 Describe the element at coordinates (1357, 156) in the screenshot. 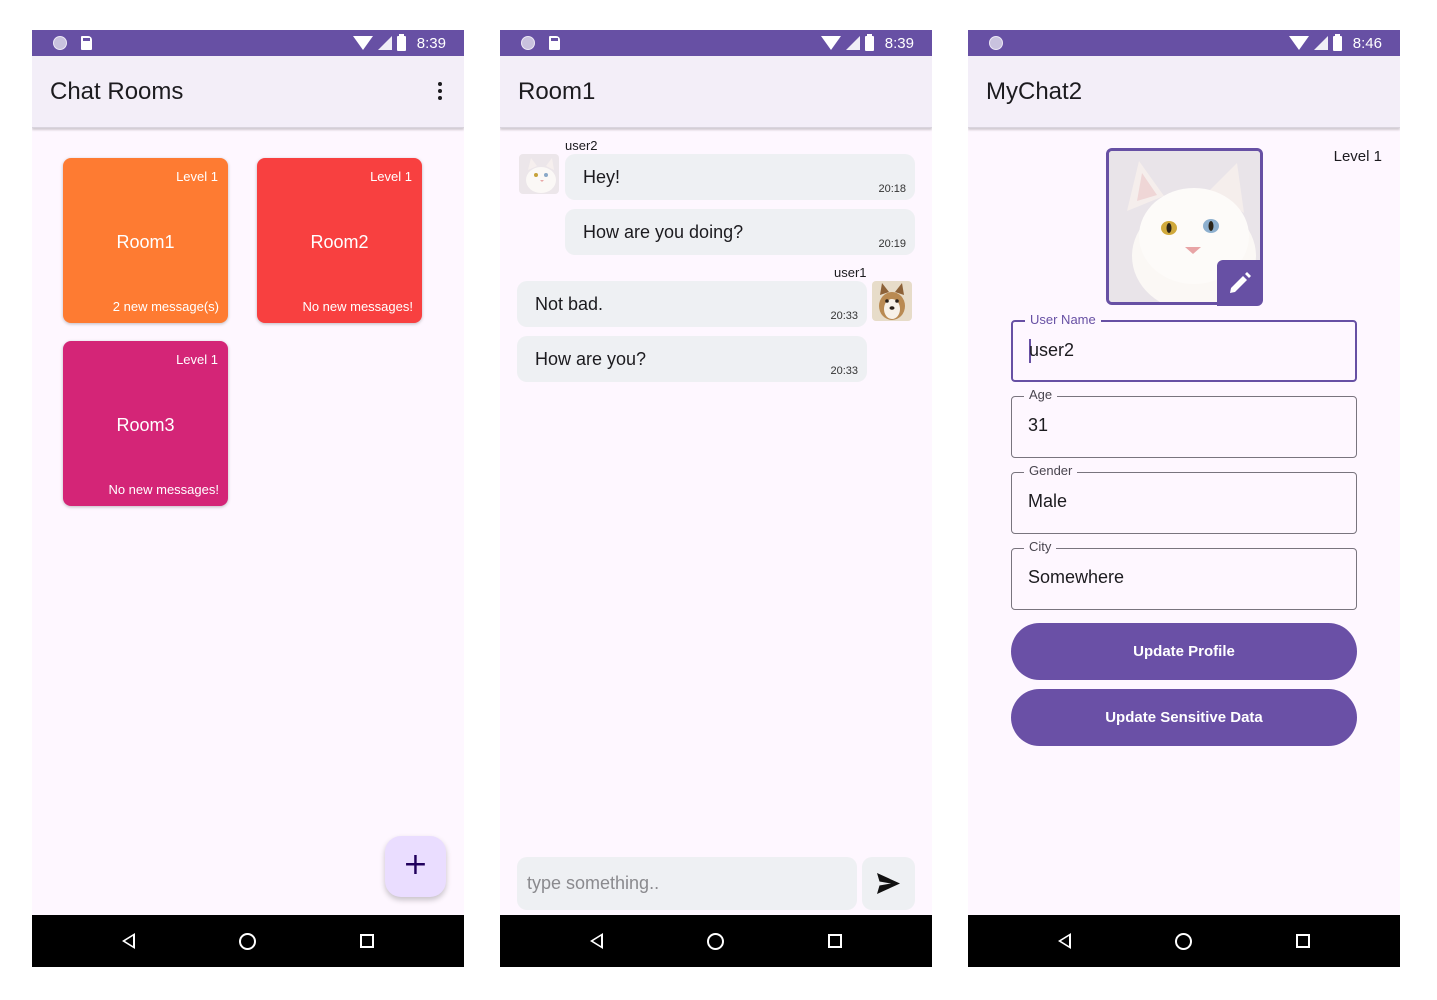

I see `user-level: Level 1` at that location.